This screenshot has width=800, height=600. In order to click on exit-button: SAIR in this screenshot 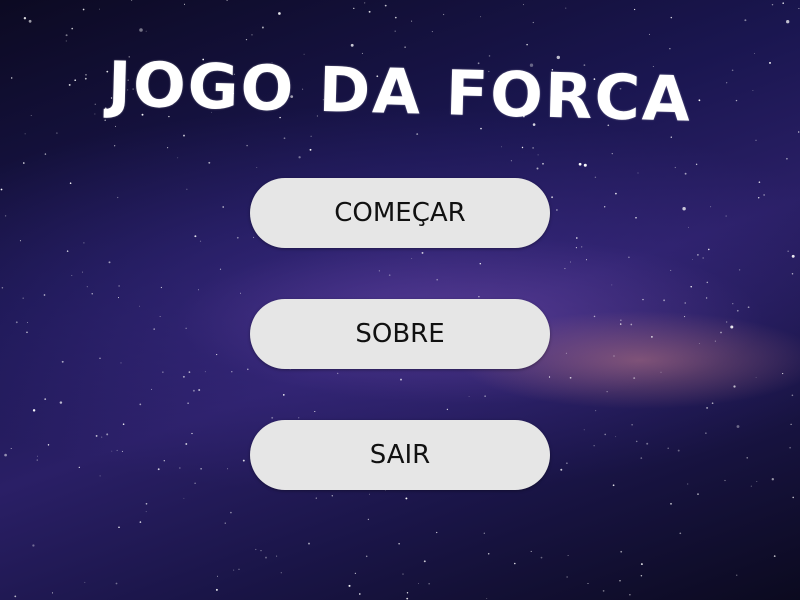, I will do `click(400, 455)`.